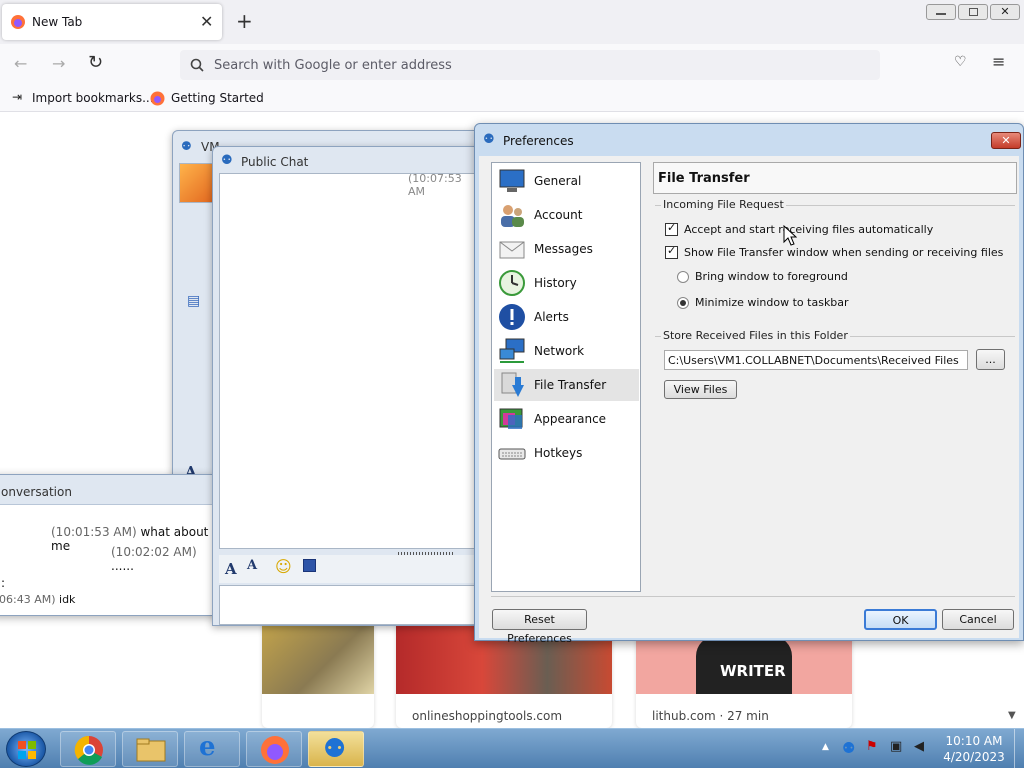 The height and width of the screenshot is (769, 1024). I want to click on ok-button: OK, so click(900, 619).